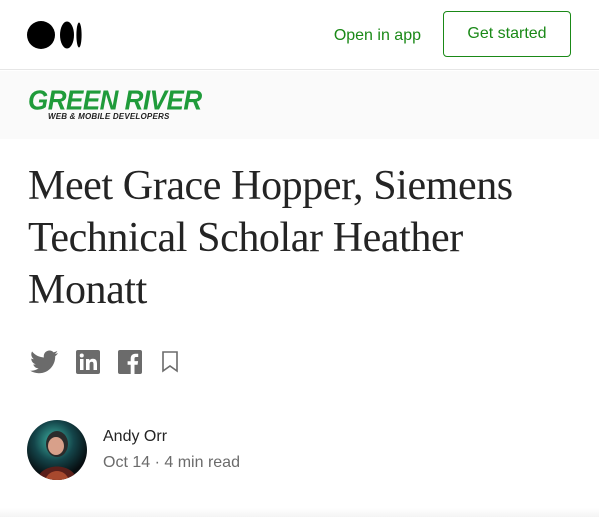  I want to click on bottom-divider, so click(299, 512).